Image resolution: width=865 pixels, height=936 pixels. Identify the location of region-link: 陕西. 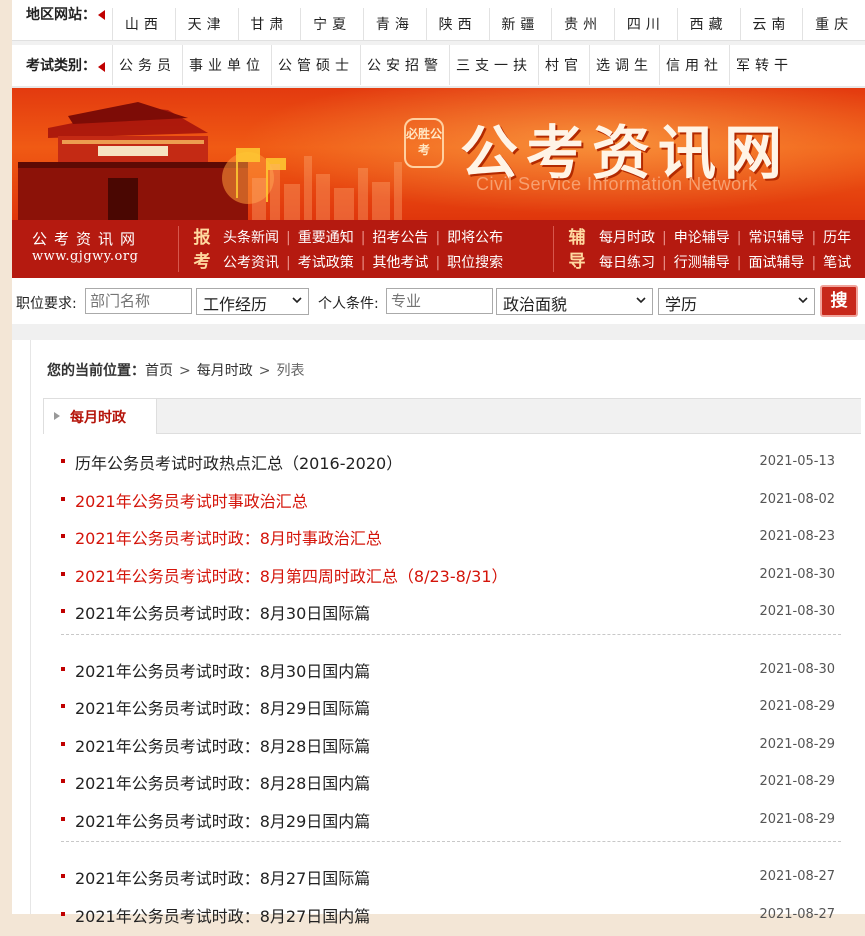
(457, 24).